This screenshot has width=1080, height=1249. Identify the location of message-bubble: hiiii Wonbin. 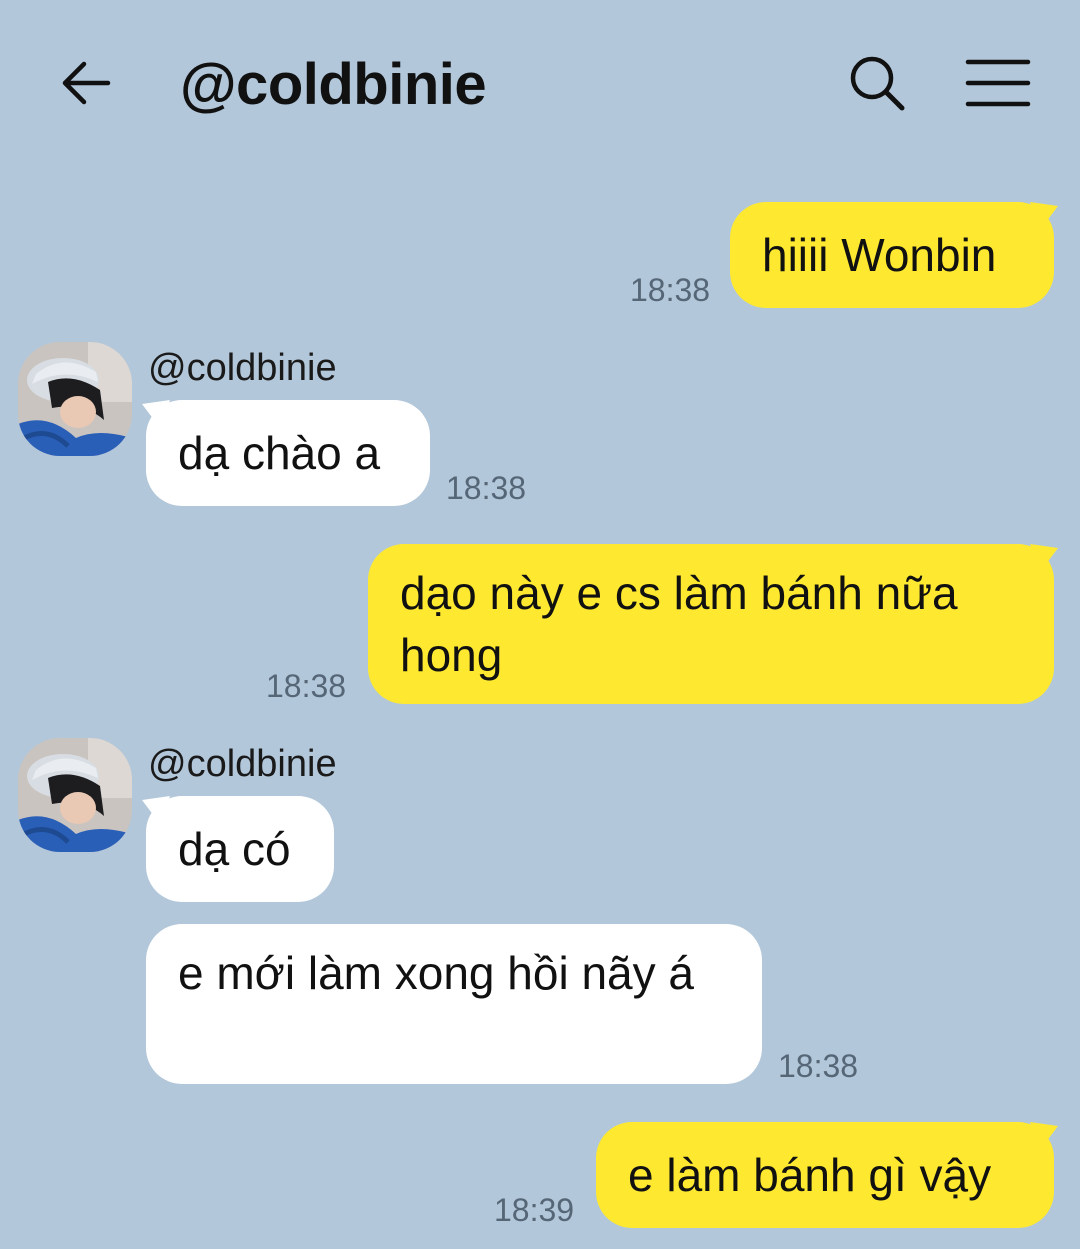
(892, 255).